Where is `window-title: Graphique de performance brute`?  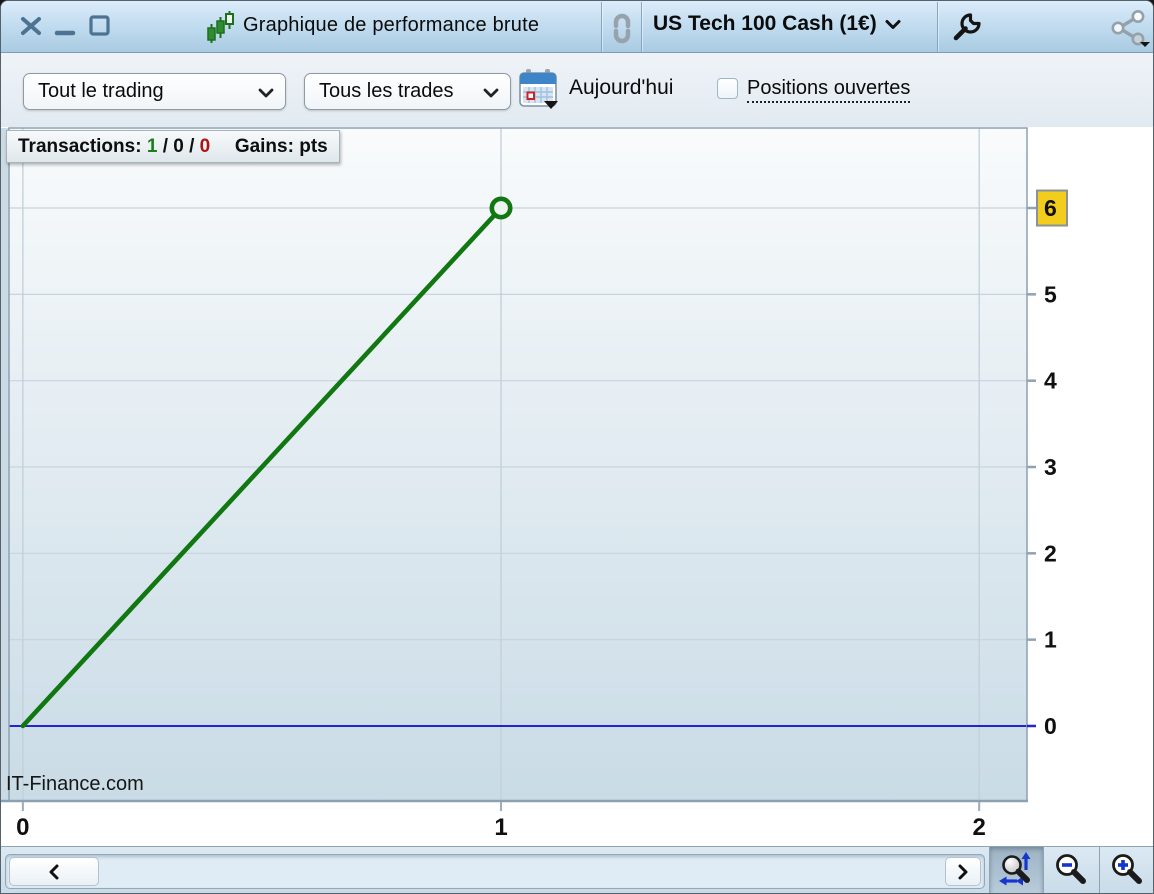
window-title: Graphique de performance brute is located at coordinates (391, 25).